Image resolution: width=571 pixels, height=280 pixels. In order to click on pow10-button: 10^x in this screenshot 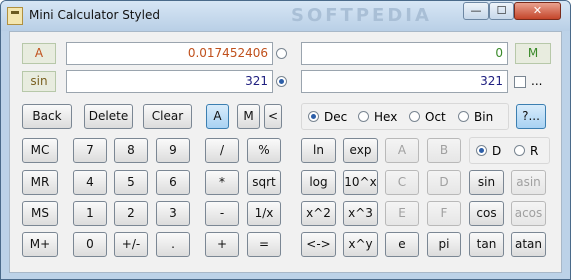, I will do `click(360, 182)`.